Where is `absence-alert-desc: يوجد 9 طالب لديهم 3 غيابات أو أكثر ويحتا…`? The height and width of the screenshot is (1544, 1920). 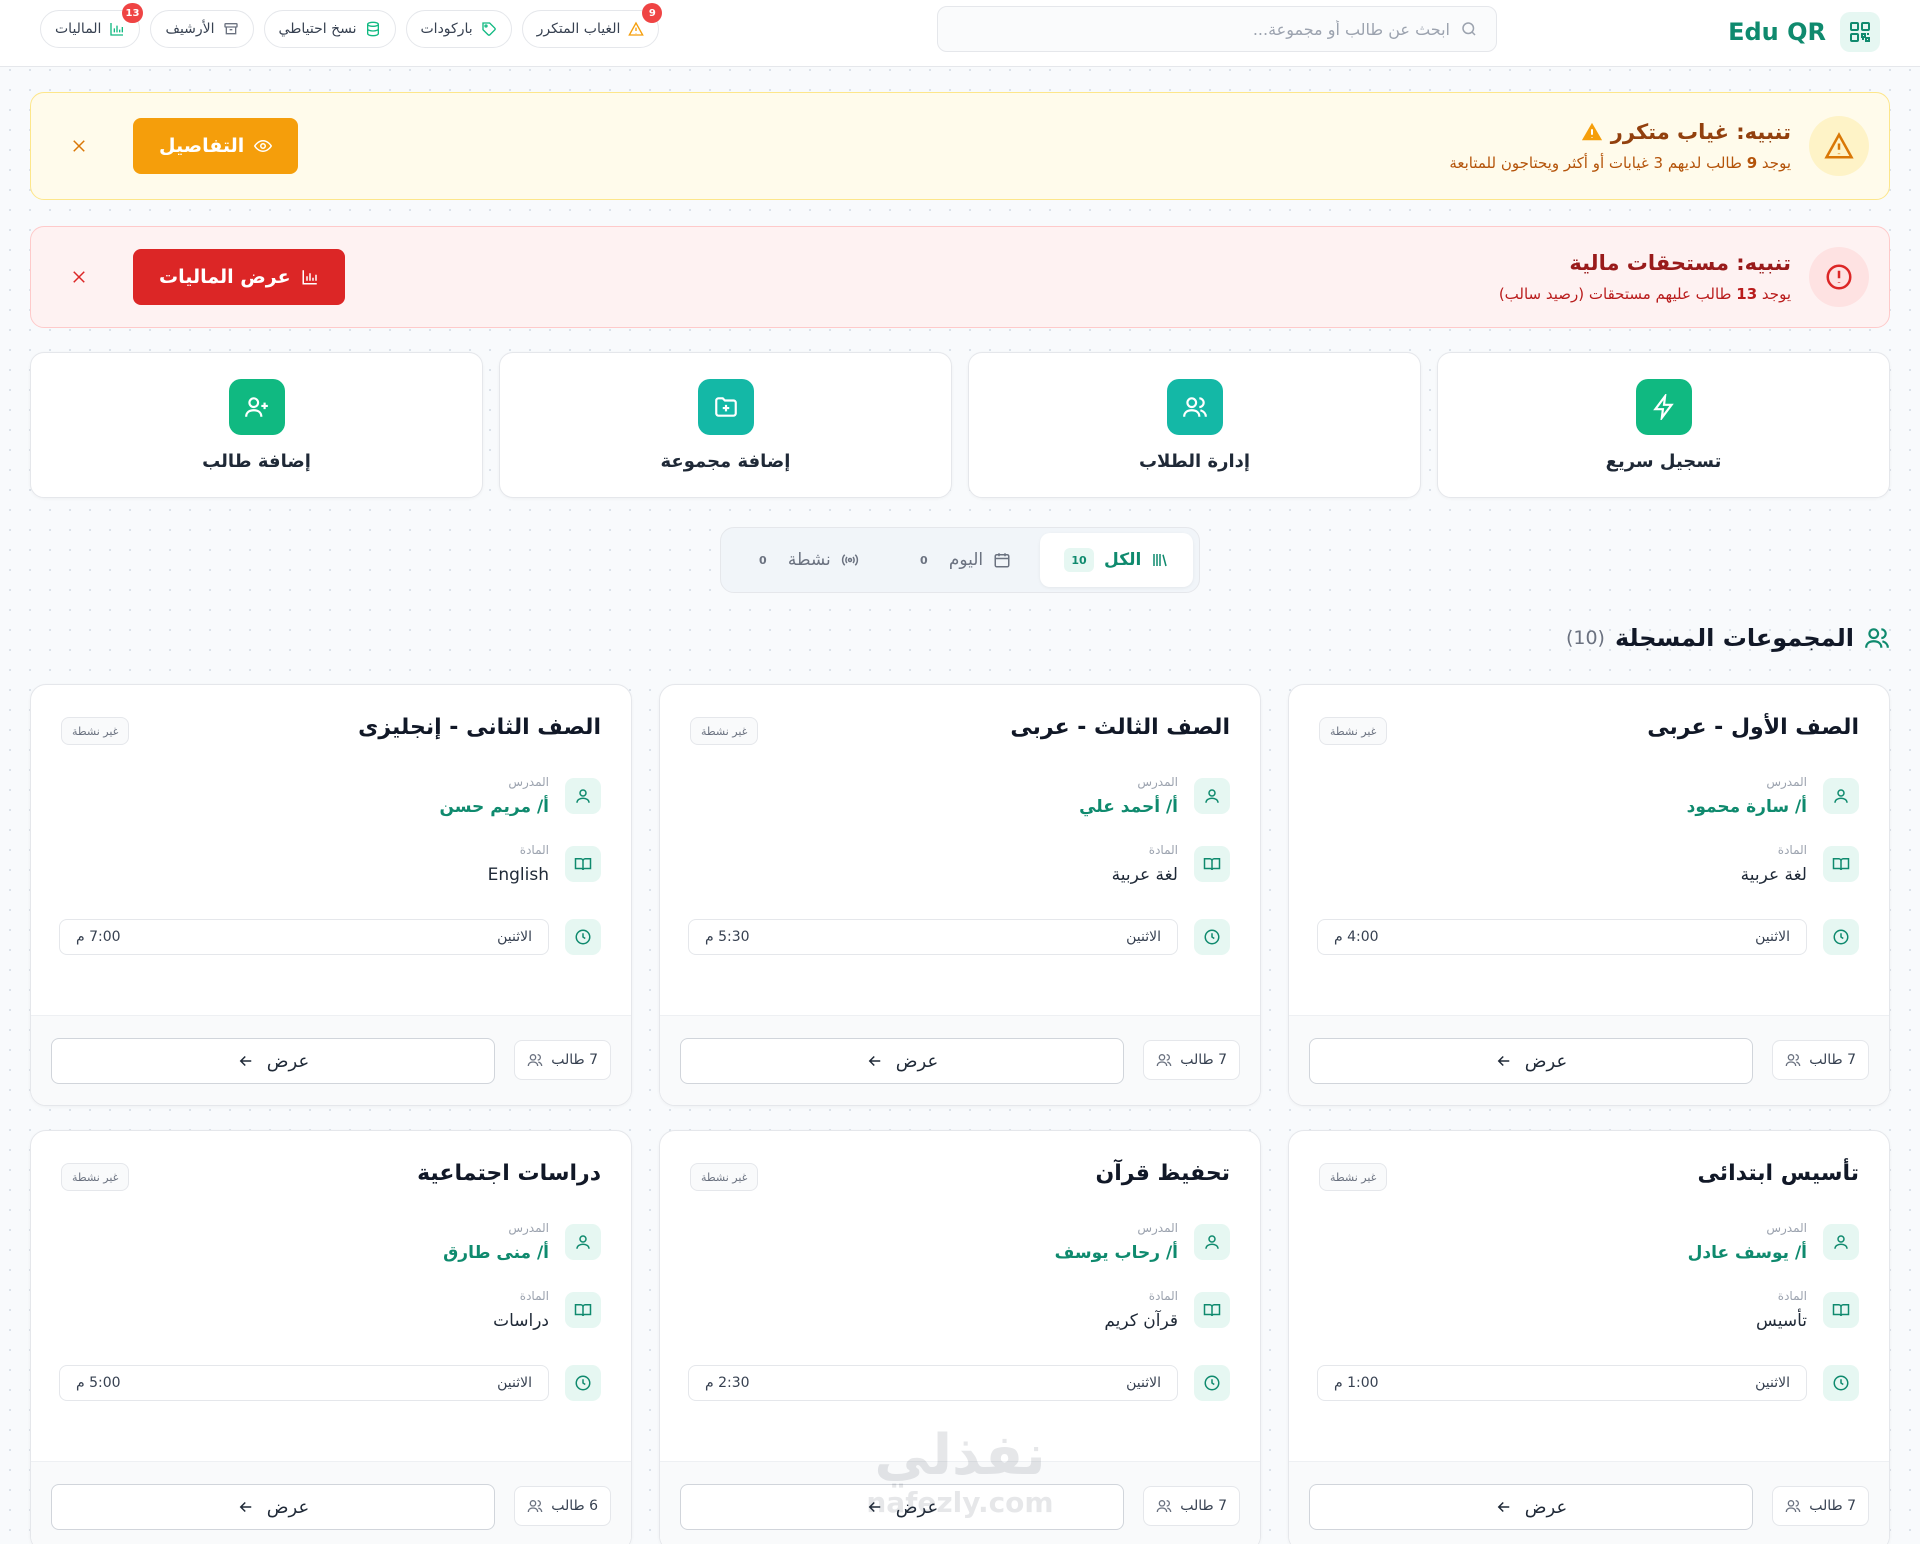
absence-alert-desc: يوجد 9 طالب لديهم 3 غيابات أو أكثر ويحتا… is located at coordinates (1620, 163).